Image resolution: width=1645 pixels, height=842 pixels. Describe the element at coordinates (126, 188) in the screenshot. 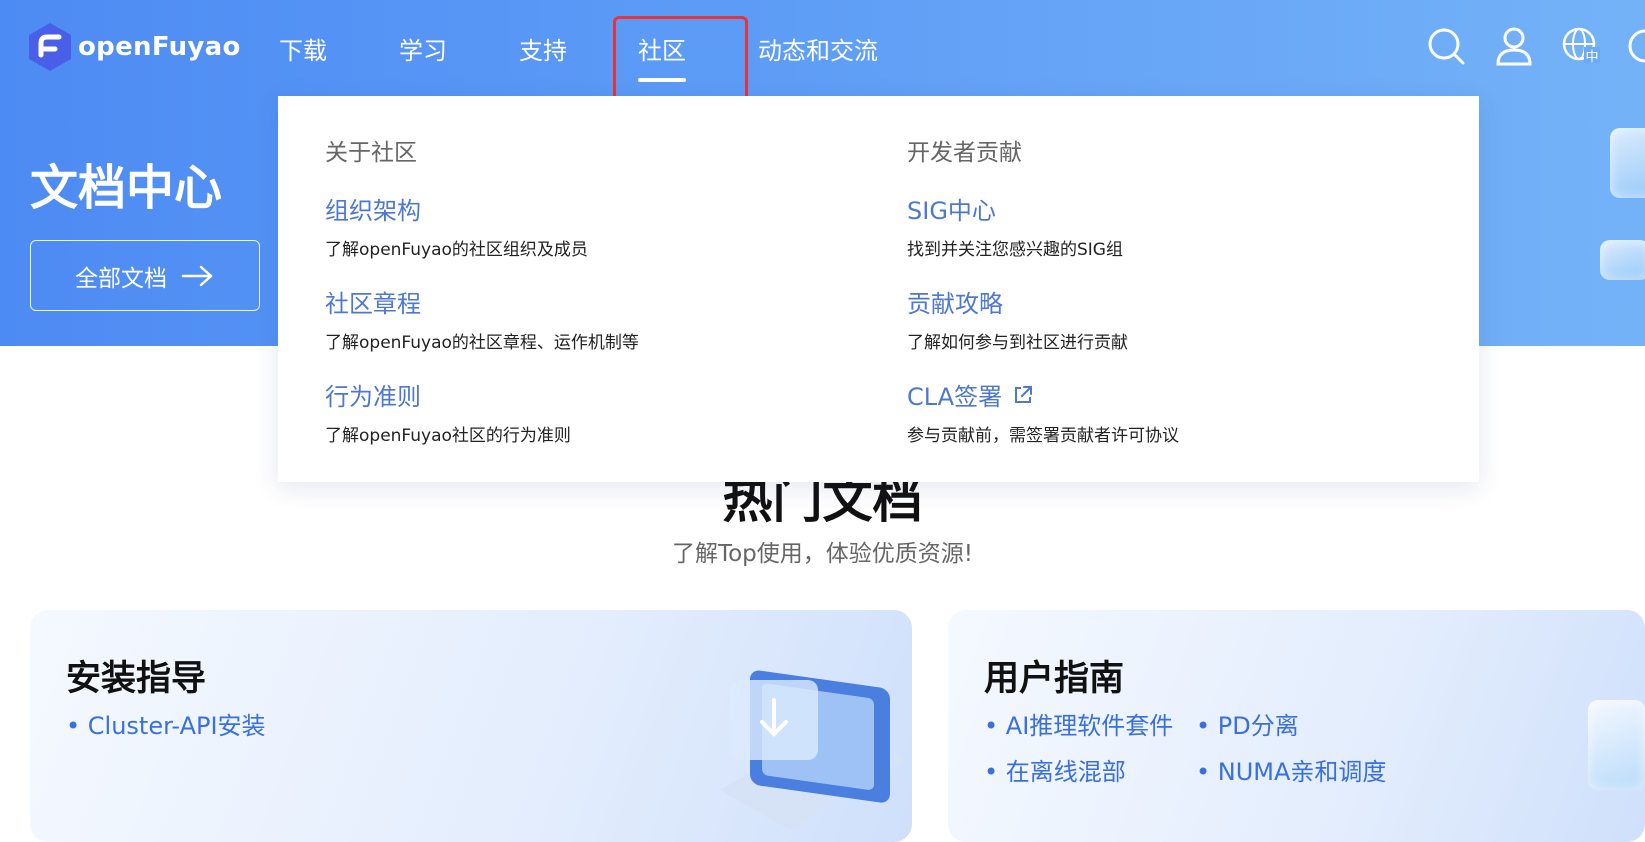

I see `page-title: 文档中心` at that location.